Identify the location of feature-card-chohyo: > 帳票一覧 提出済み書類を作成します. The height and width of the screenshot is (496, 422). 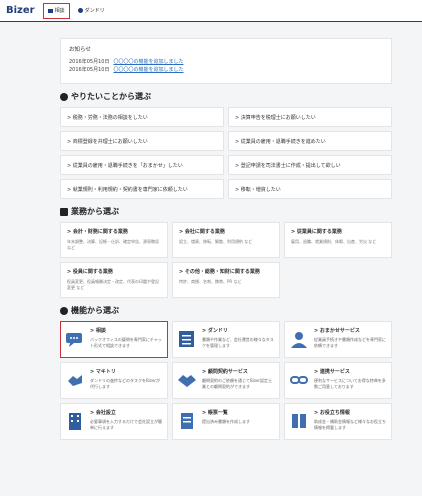
(226, 421).